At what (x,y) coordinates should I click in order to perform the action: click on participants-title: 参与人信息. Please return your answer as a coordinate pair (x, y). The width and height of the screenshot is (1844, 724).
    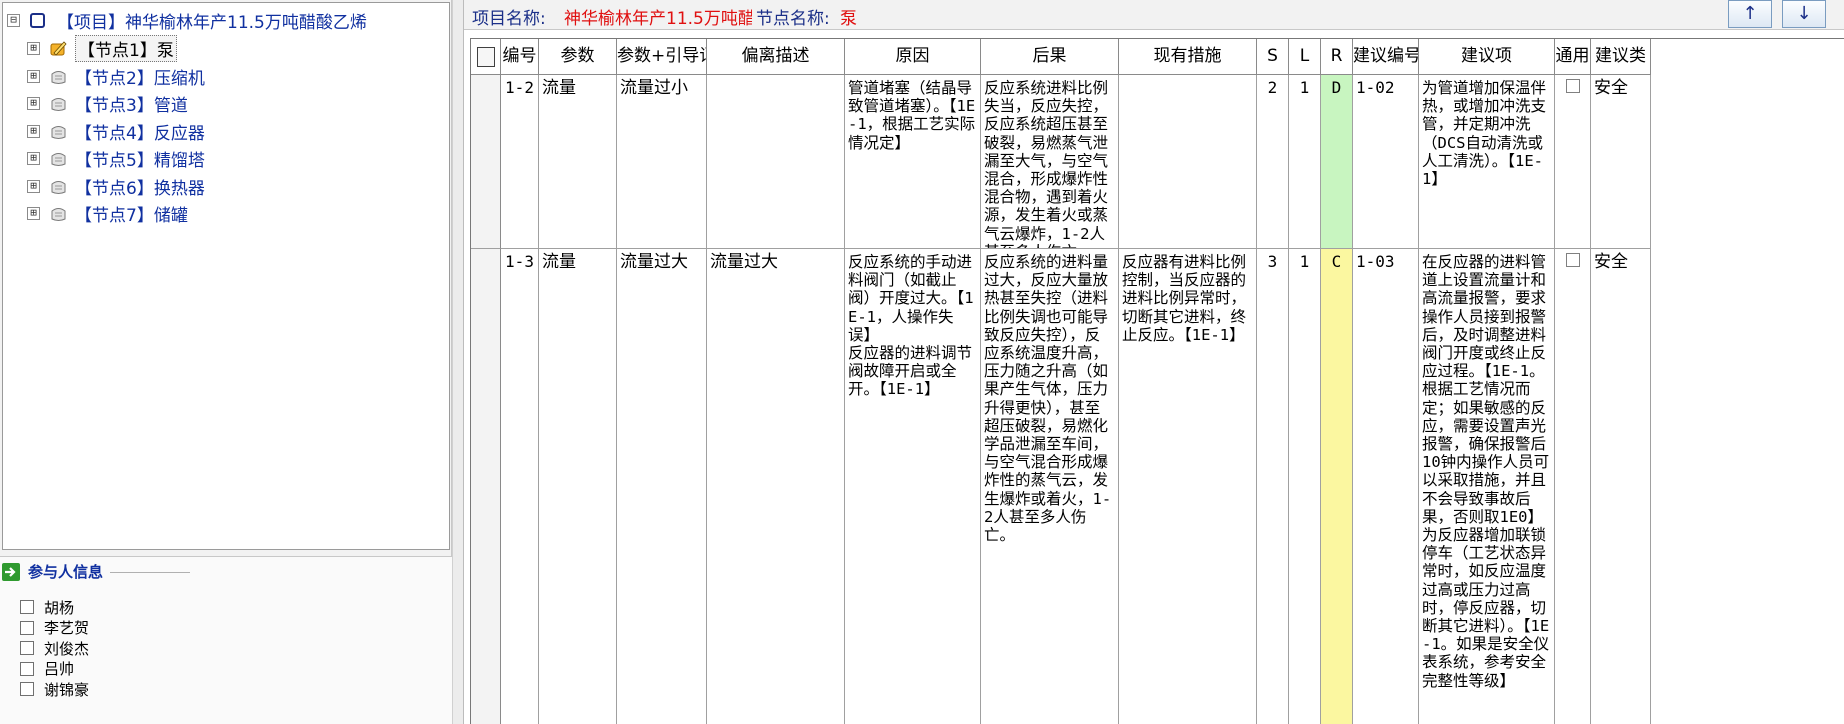
    Looking at the image, I should click on (66, 572).